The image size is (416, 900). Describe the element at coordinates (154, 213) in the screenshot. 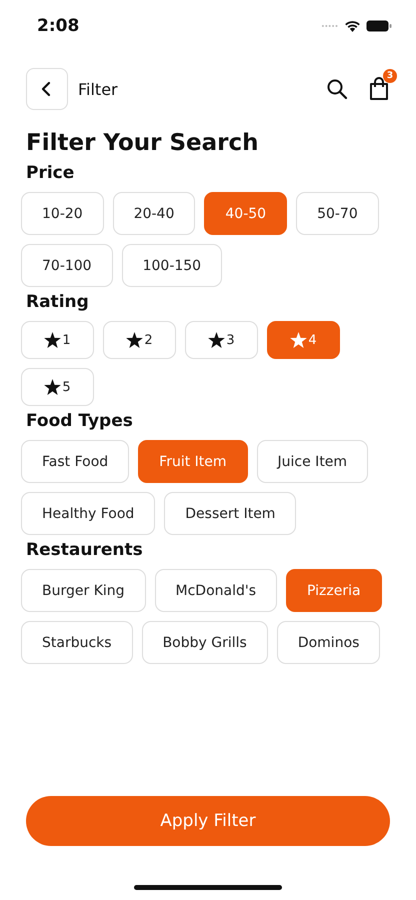

I see `filter-chip: 20-40` at that location.